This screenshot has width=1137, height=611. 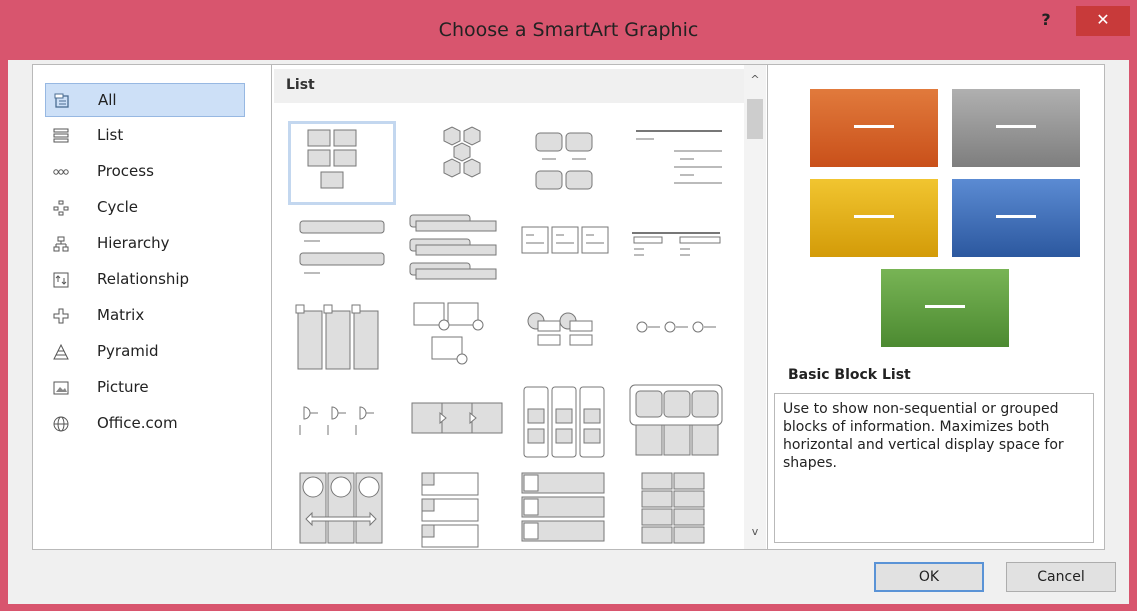 What do you see at coordinates (107, 100) in the screenshot?
I see `category-label: All` at bounding box center [107, 100].